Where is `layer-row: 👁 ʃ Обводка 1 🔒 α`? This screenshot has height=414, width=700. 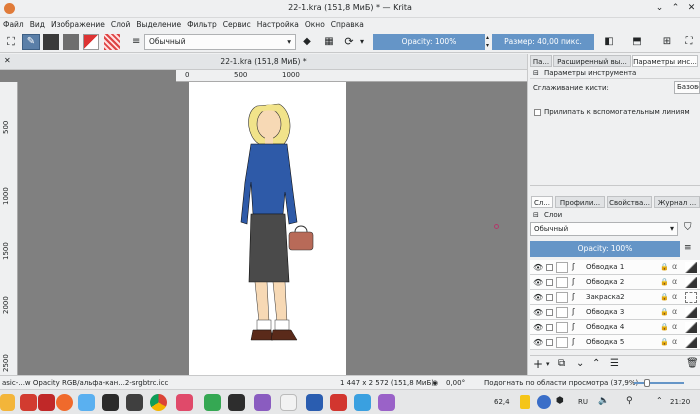
layer-row: 👁 ʃ Обводка 1 🔒 α is located at coordinates (615, 267).